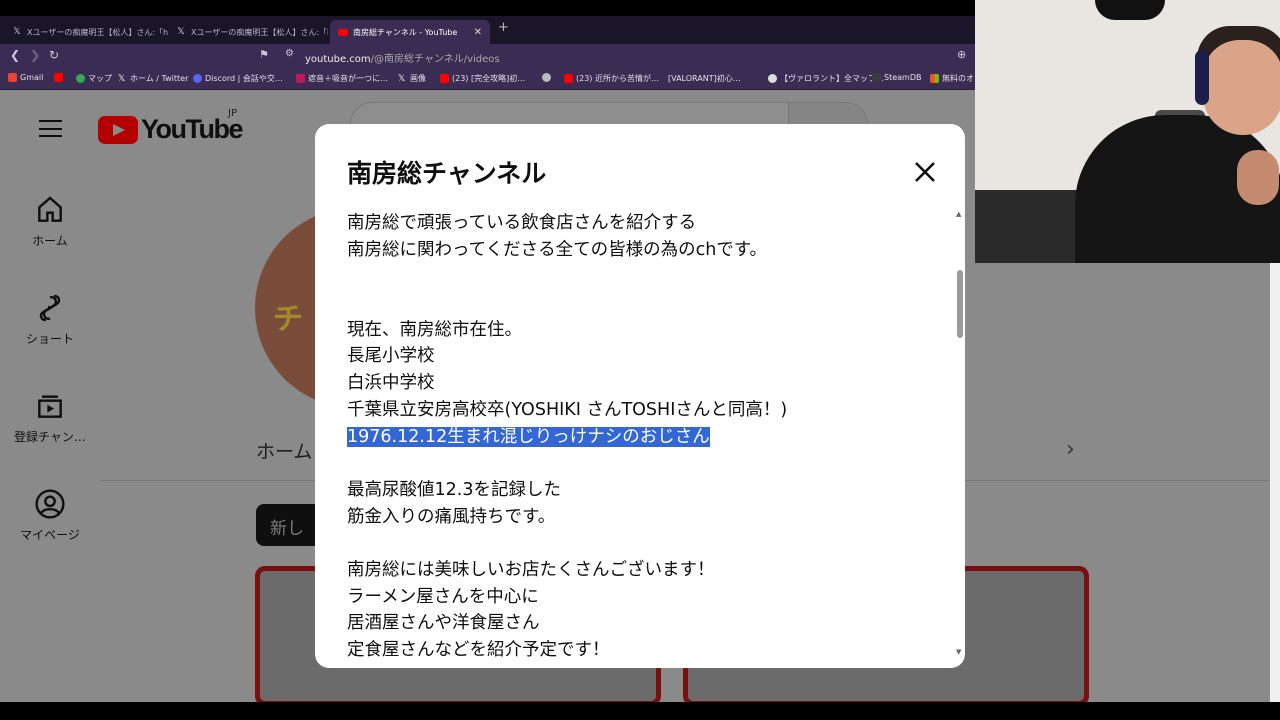 The width and height of the screenshot is (1280, 720). What do you see at coordinates (264, 54) in the screenshot?
I see `bookmark-icon: ⚑` at bounding box center [264, 54].